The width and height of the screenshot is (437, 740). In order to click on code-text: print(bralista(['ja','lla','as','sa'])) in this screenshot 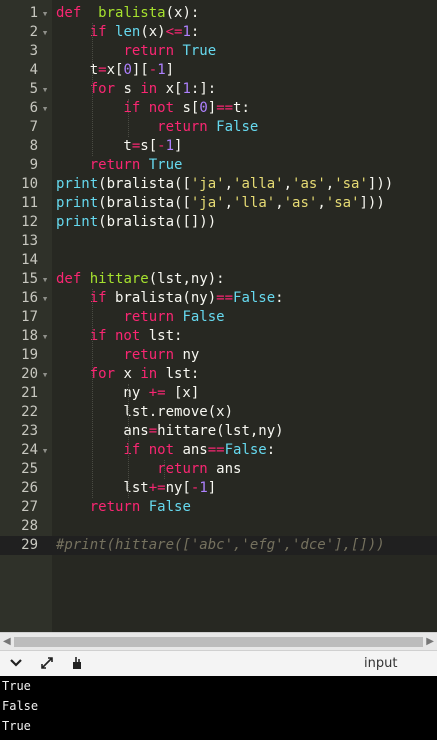, I will do `click(220, 203)`.